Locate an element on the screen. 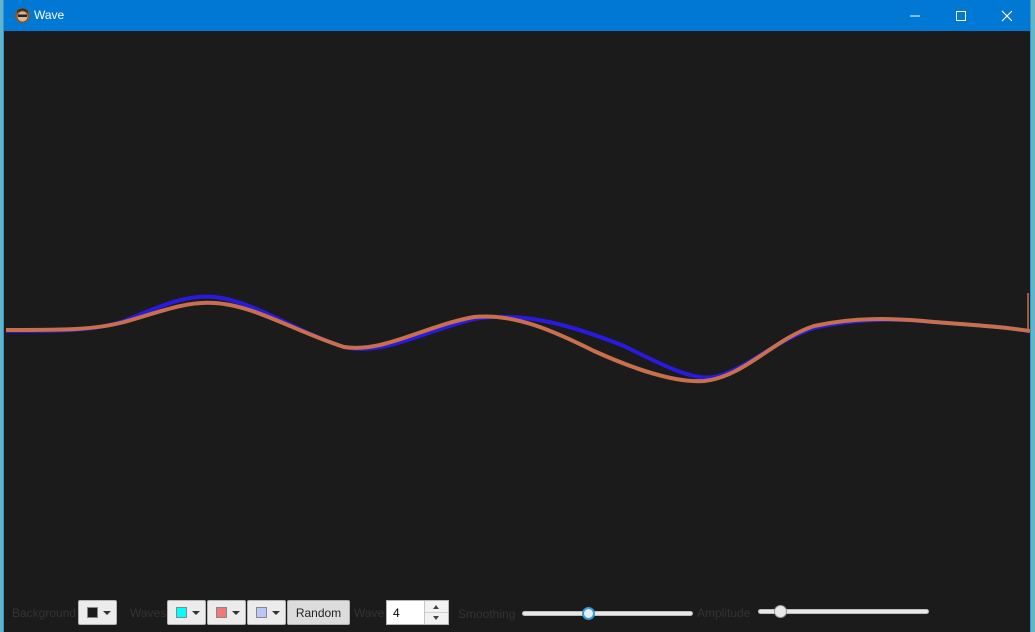 The image size is (1035, 632). wave-count-value: 4 is located at coordinates (396, 613).